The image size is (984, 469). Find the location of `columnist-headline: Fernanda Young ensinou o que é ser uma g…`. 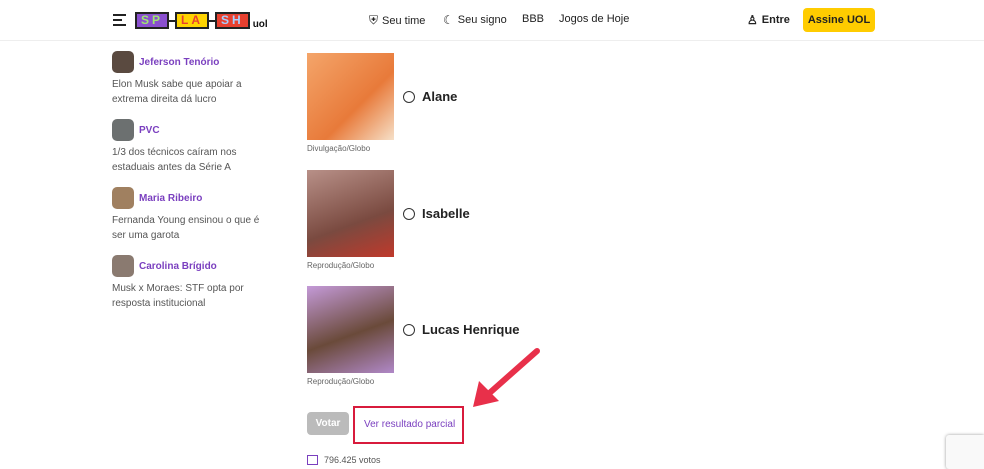

columnist-headline: Fernanda Young ensinou o que é ser uma g… is located at coordinates (187, 228).